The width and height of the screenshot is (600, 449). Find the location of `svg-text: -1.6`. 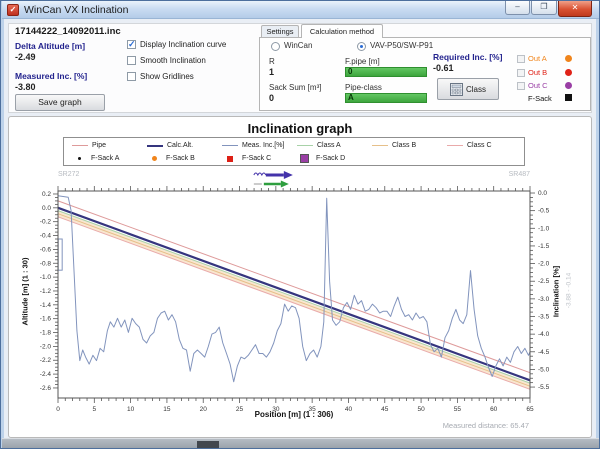

svg-text: -1.6 is located at coordinates (46, 319).